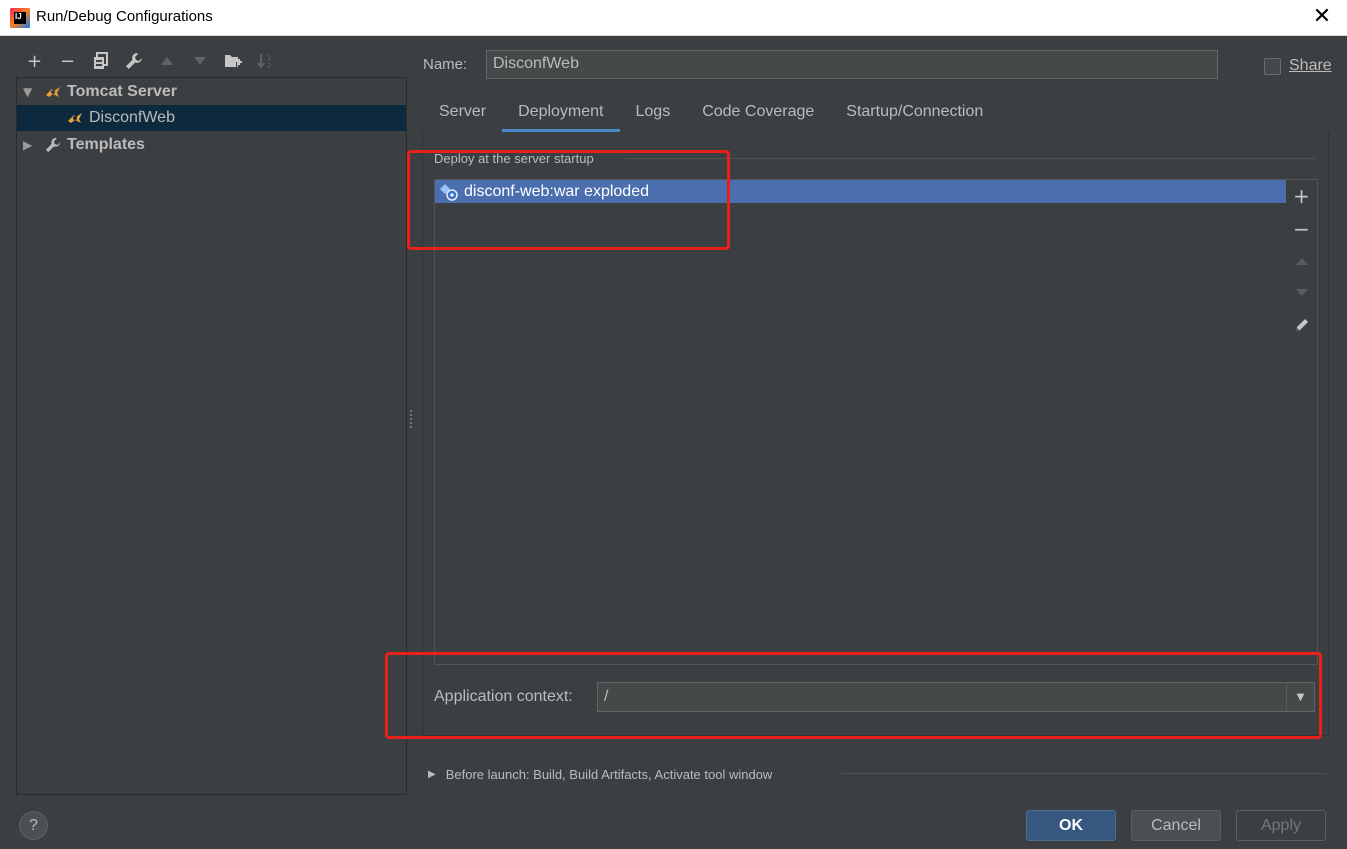 This screenshot has height=849, width=1347. What do you see at coordinates (124, 16) in the screenshot?
I see `window-title: Run/Debug Configurations` at bounding box center [124, 16].